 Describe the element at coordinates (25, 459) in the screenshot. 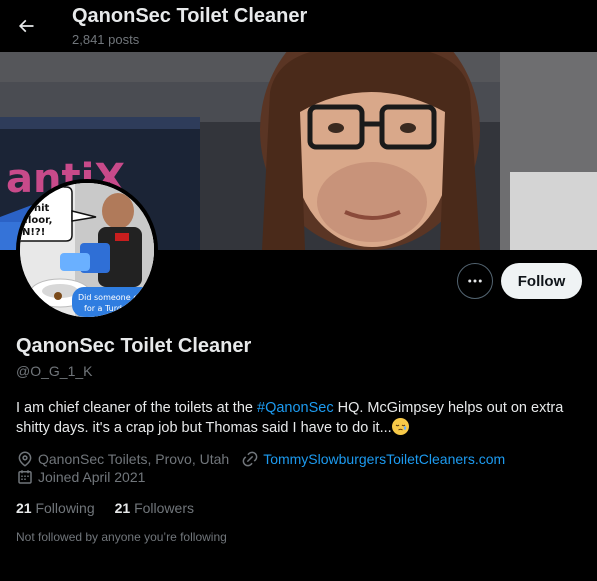

I see `location-pin-icon` at that location.